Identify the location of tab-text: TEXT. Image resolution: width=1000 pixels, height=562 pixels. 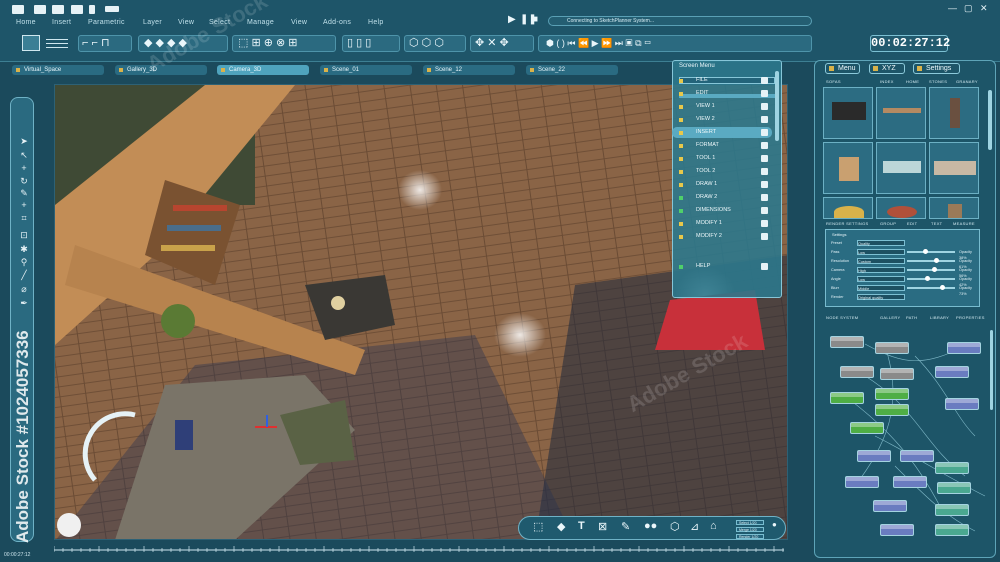
(936, 223).